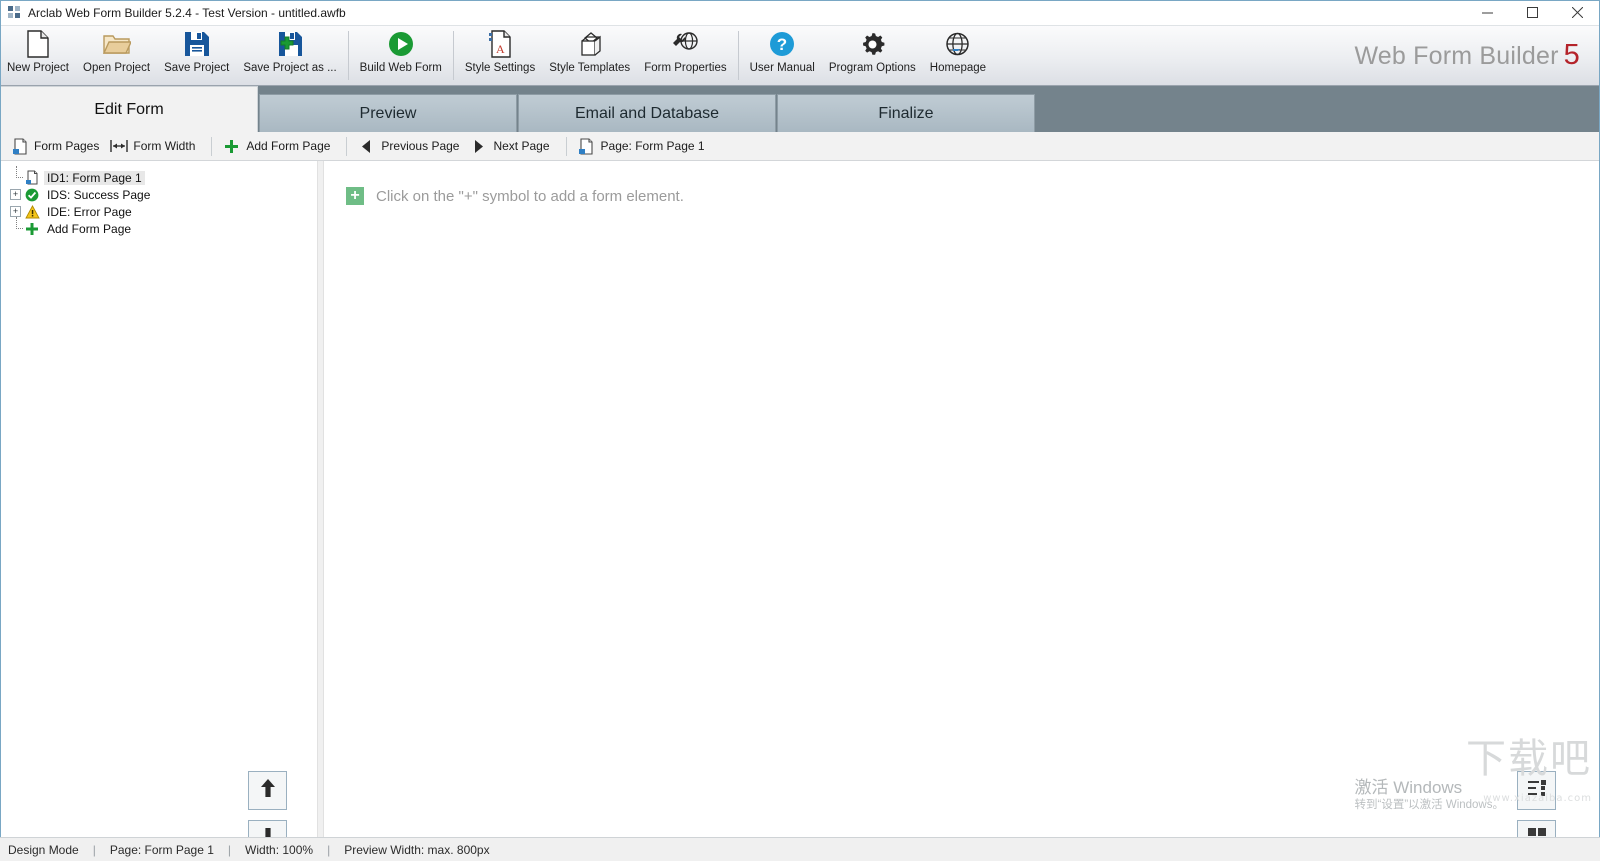 The width and height of the screenshot is (1600, 861). I want to click on tab-email-and-database: Email and Database, so click(647, 113).